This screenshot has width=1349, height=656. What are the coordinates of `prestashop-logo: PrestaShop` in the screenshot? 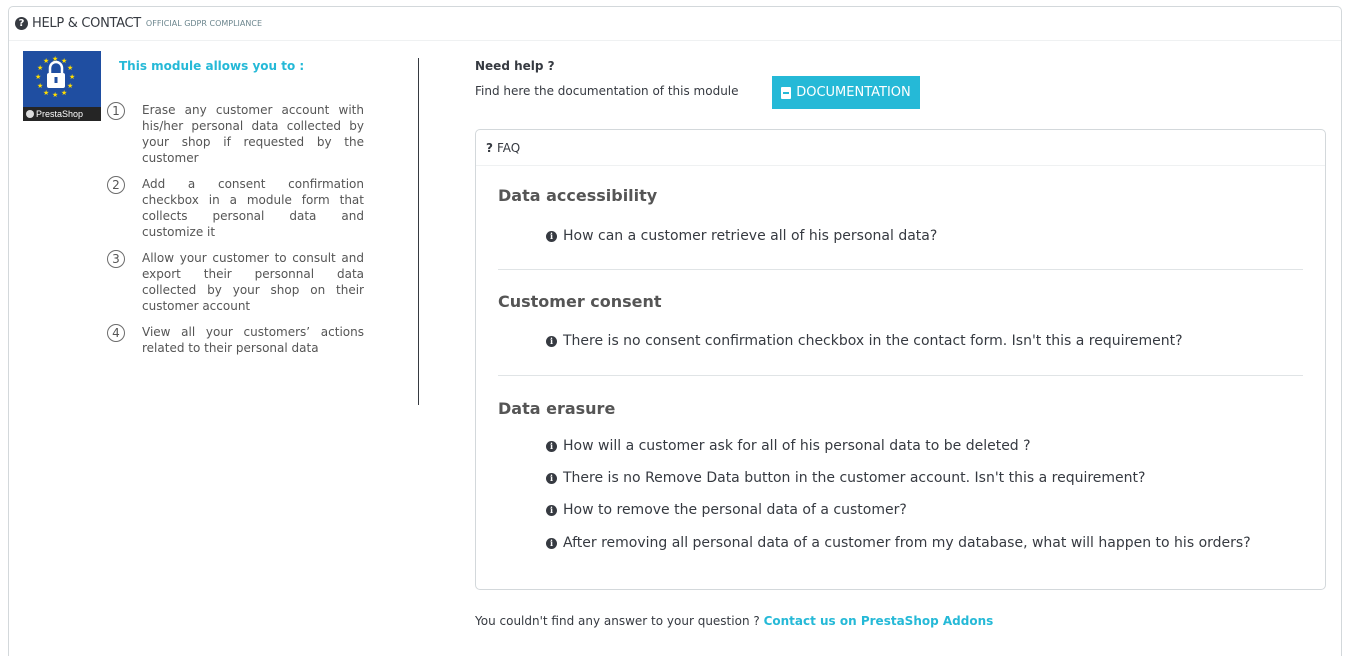 It's located at (62, 114).